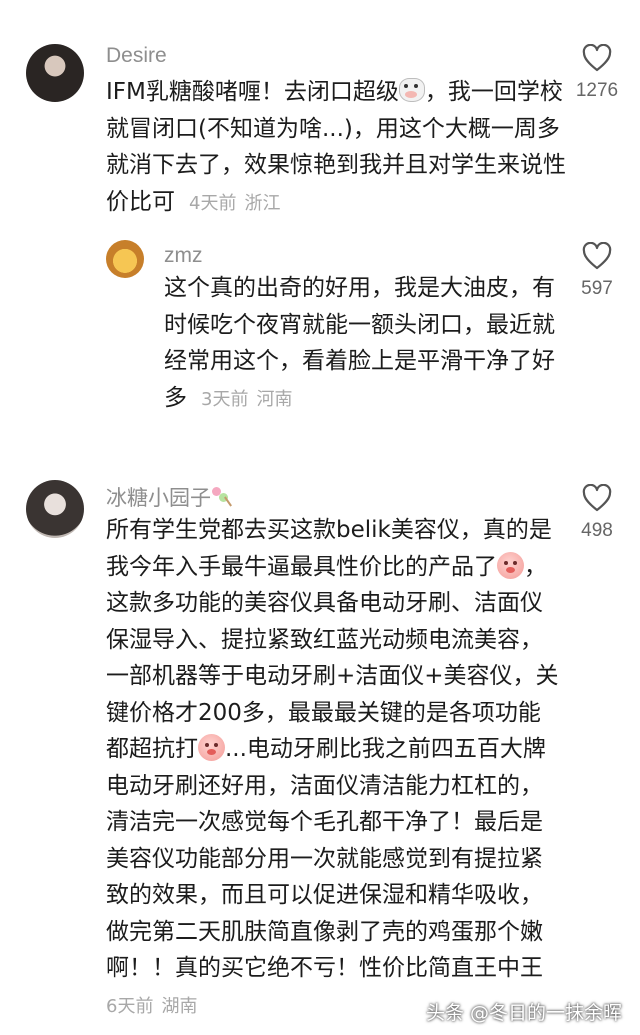 This screenshot has height=1035, width=640. I want to click on comment-time: 6天前, so click(130, 1006).